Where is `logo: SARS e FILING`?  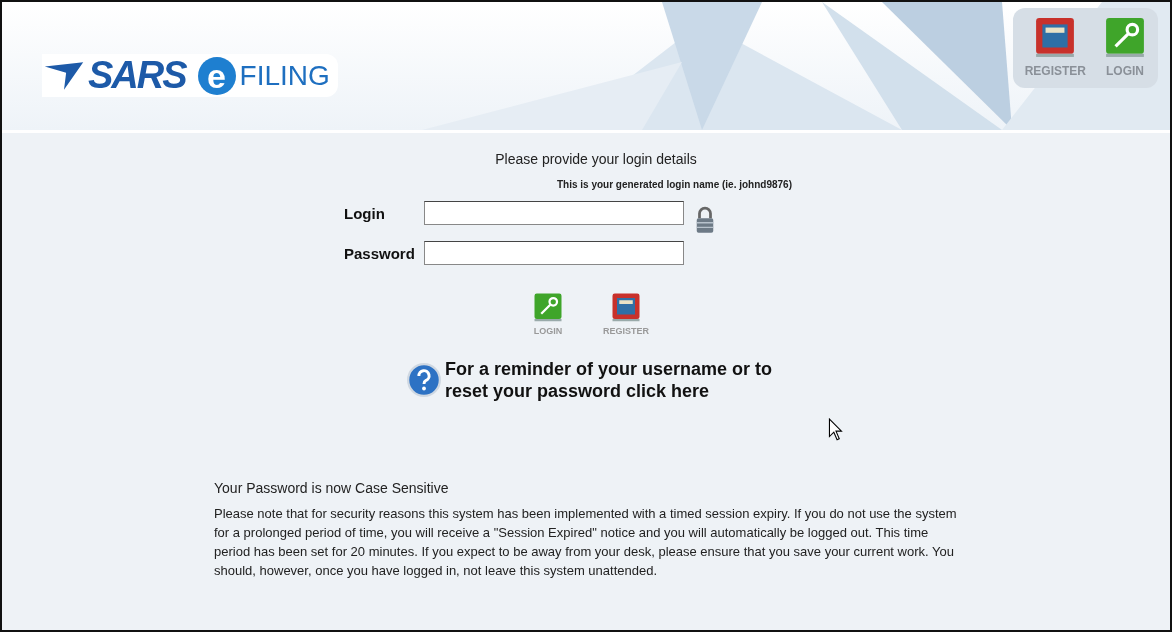
logo: SARS e FILING is located at coordinates (190, 75).